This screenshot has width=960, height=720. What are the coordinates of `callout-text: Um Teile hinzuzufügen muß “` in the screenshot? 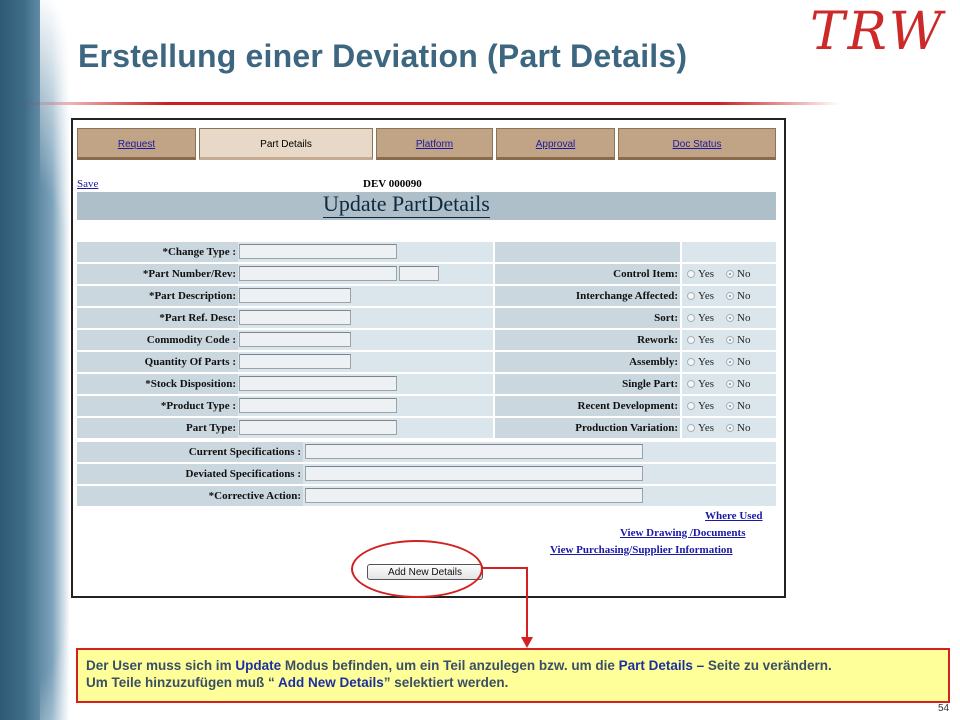 It's located at (180, 682).